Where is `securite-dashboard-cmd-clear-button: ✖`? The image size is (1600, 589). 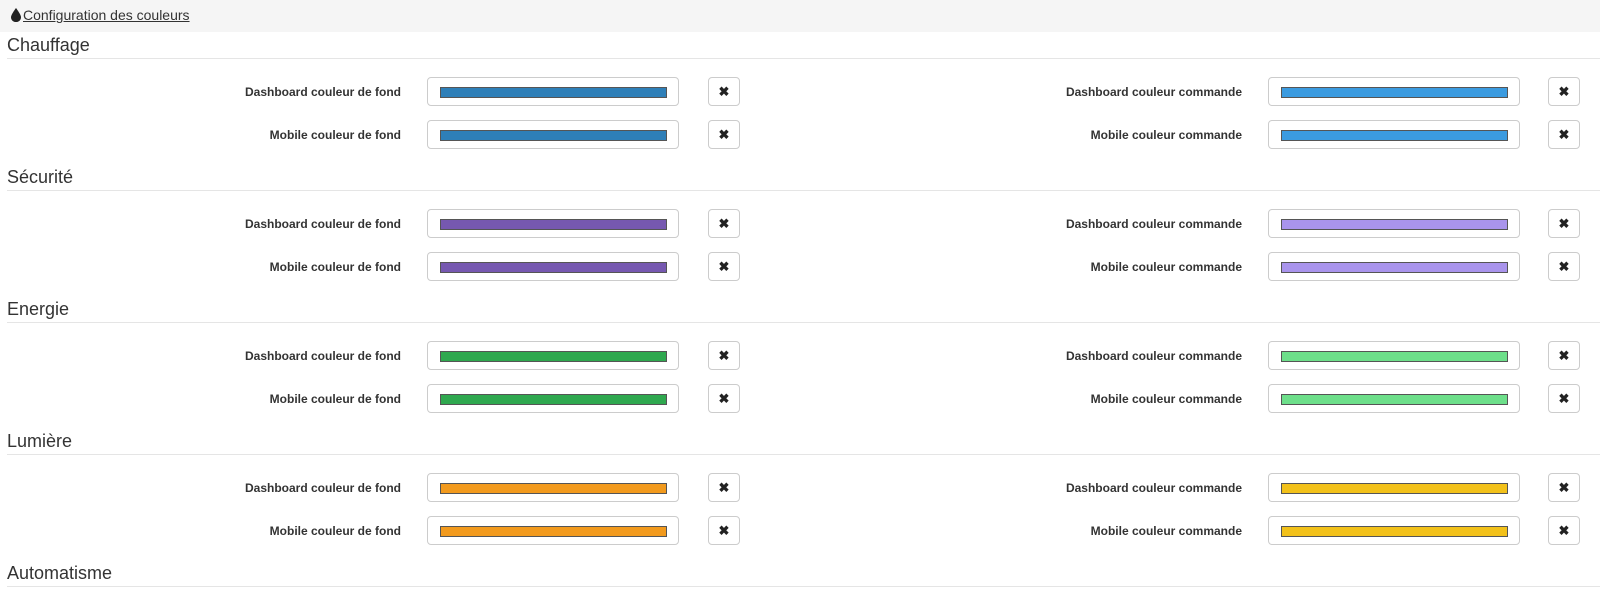 securite-dashboard-cmd-clear-button: ✖ is located at coordinates (1564, 223).